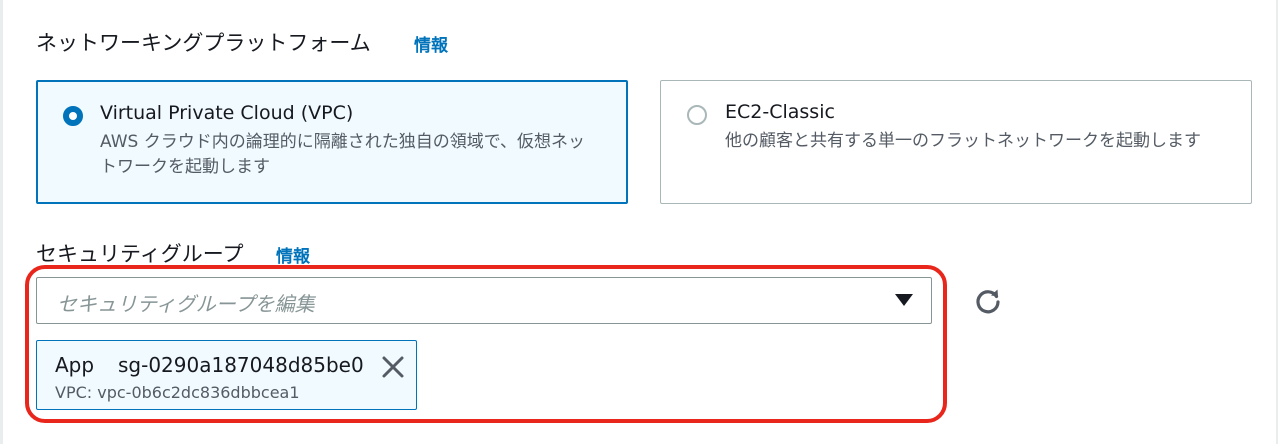 The height and width of the screenshot is (444, 1278). Describe the element at coordinates (73, 116) in the screenshot. I see `vpc-radio` at that location.